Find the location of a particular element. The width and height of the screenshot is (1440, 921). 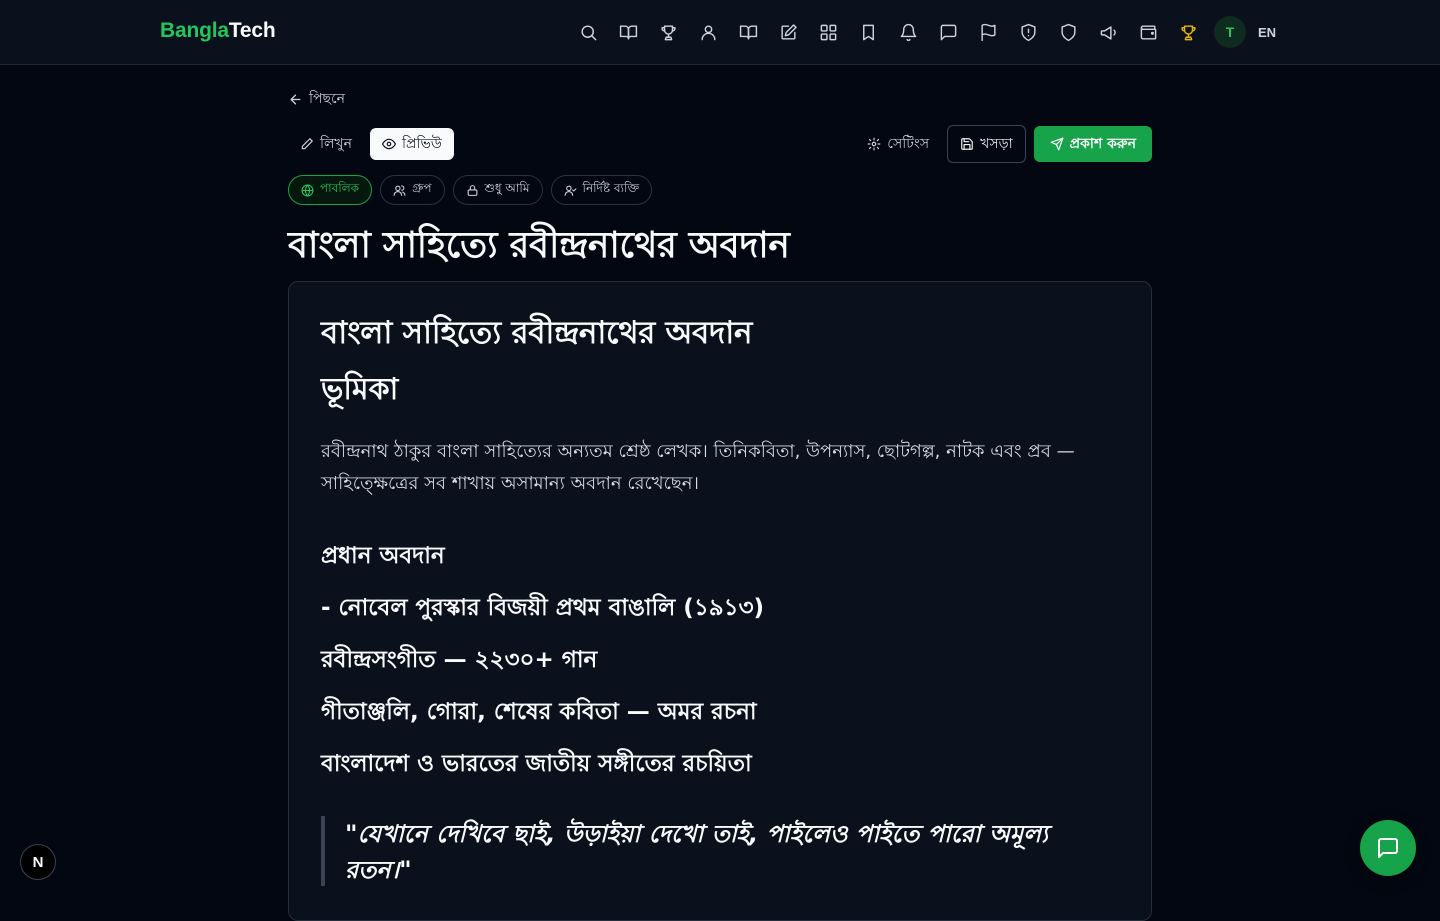

trophy-gold-icon is located at coordinates (1188, 32).